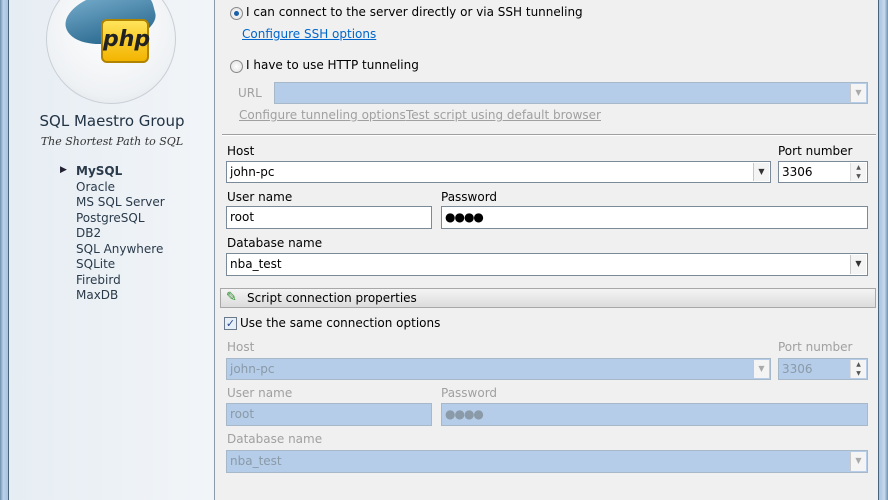 This screenshot has width=888, height=500. Describe the element at coordinates (230, 323) in the screenshot. I see `same-options-checkbox: ✓` at that location.